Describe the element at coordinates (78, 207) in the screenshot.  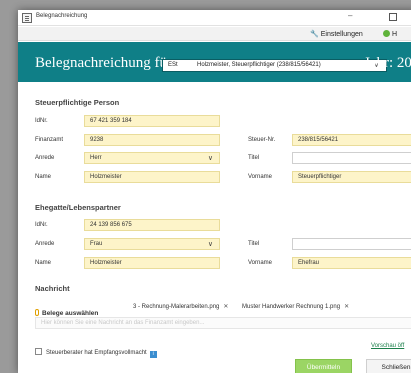
I see `section-title-partner: Ehegatte/Lebenspartner` at that location.